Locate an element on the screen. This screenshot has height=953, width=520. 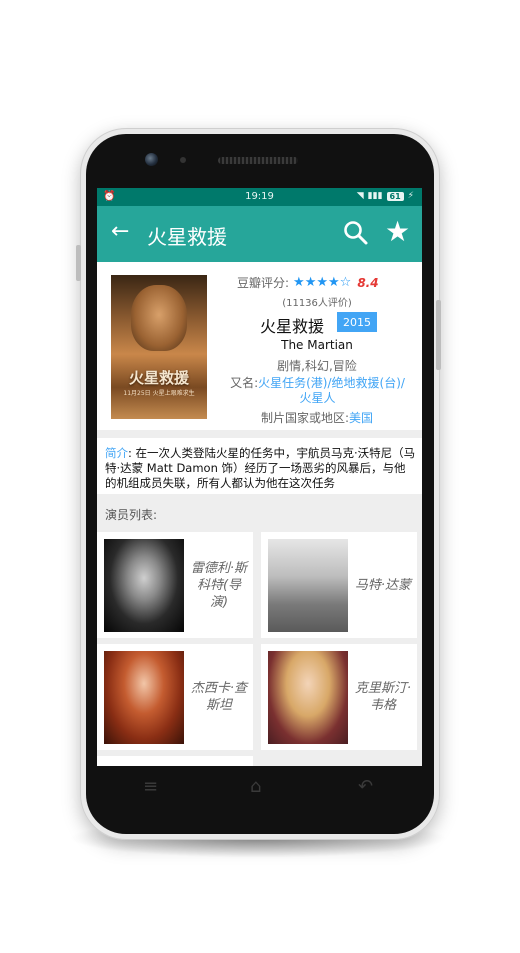
menu-icon: ≡ is located at coordinates (150, 786).